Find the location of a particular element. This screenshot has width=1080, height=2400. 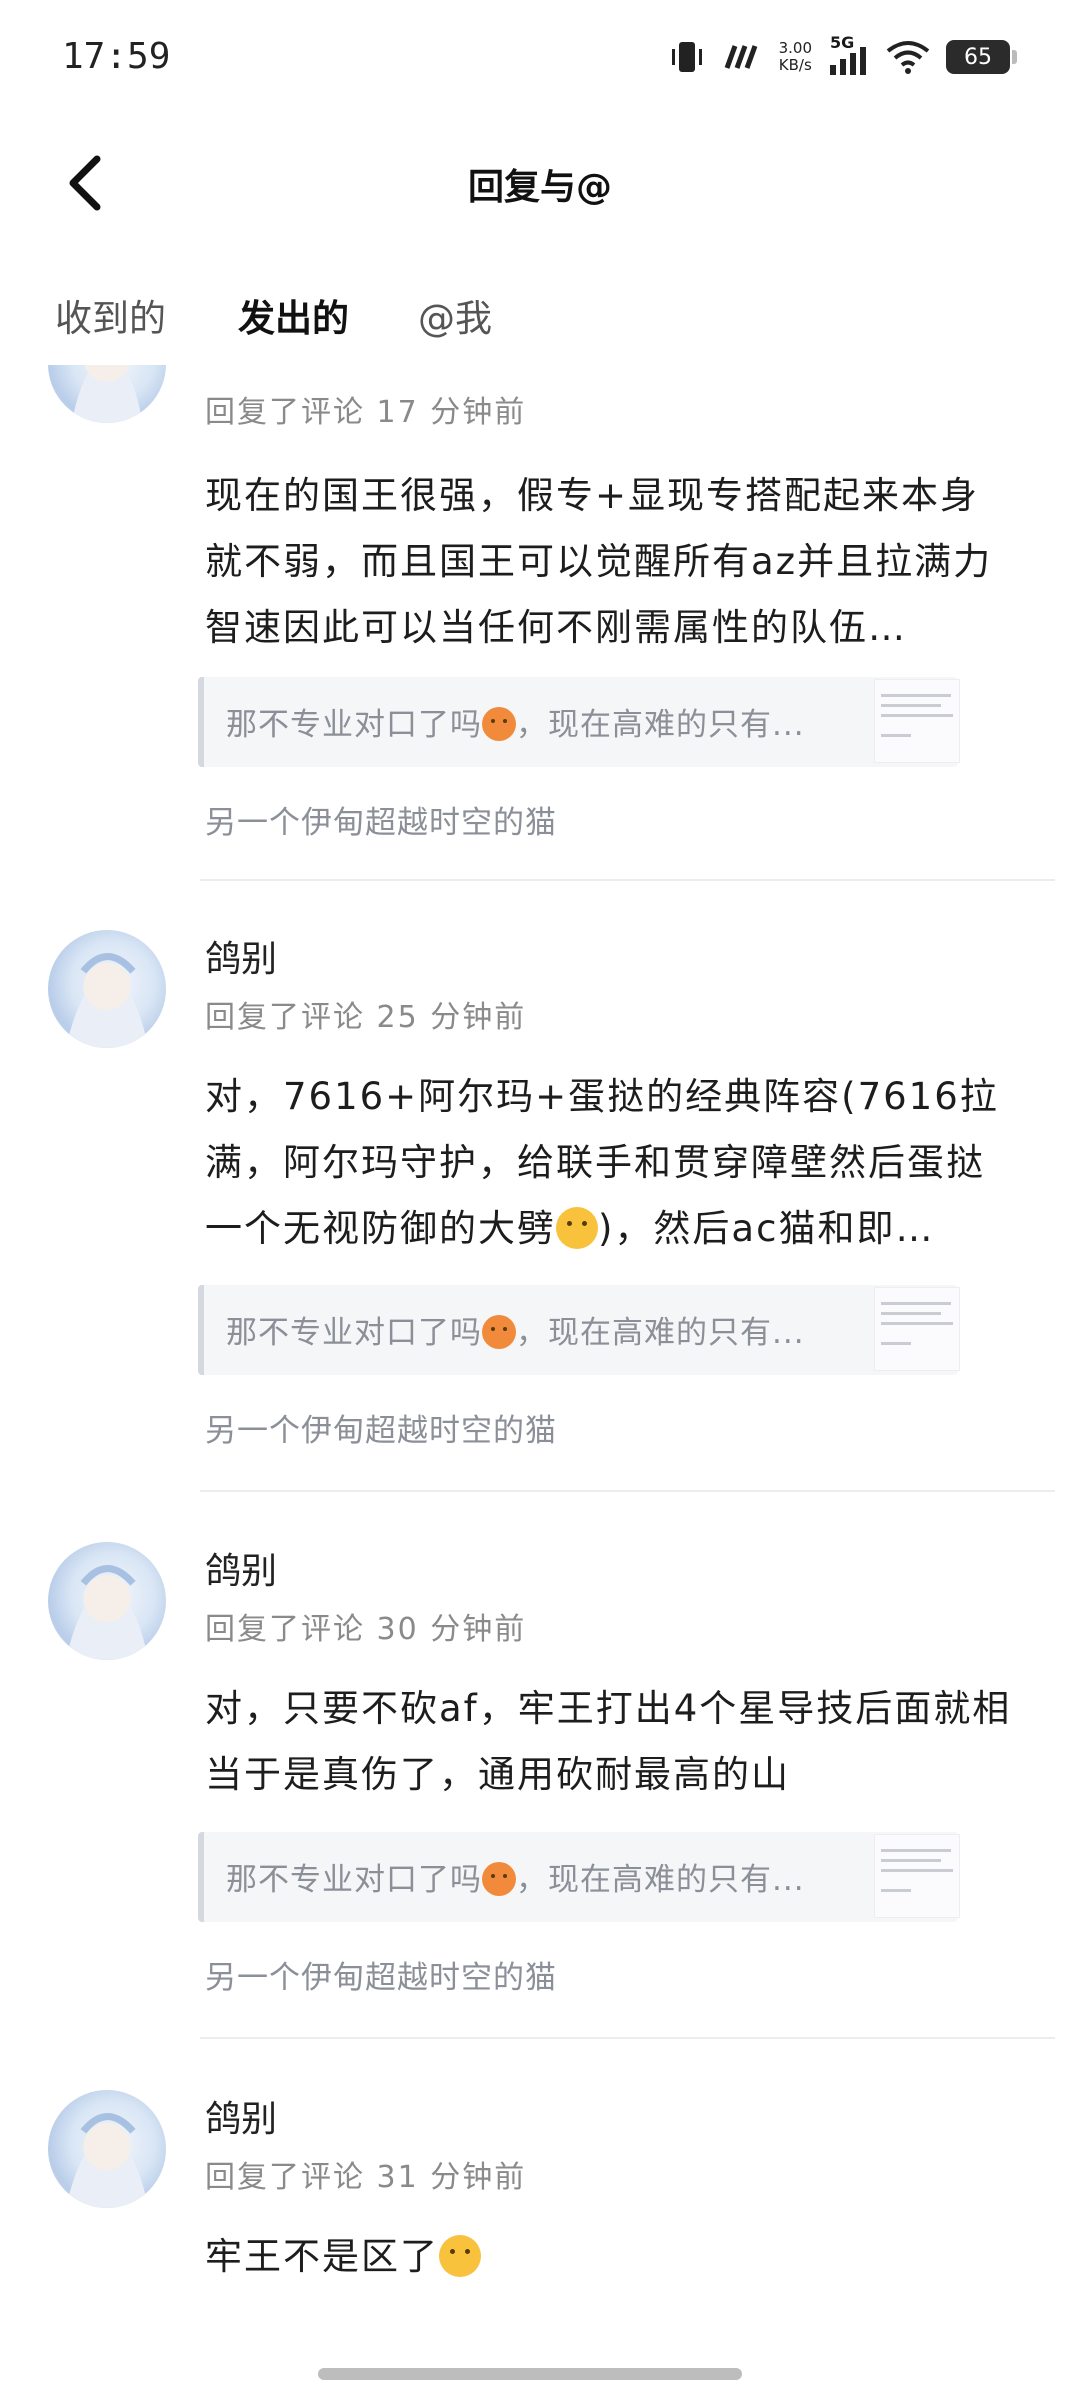

home-indicator is located at coordinates (530, 2374).